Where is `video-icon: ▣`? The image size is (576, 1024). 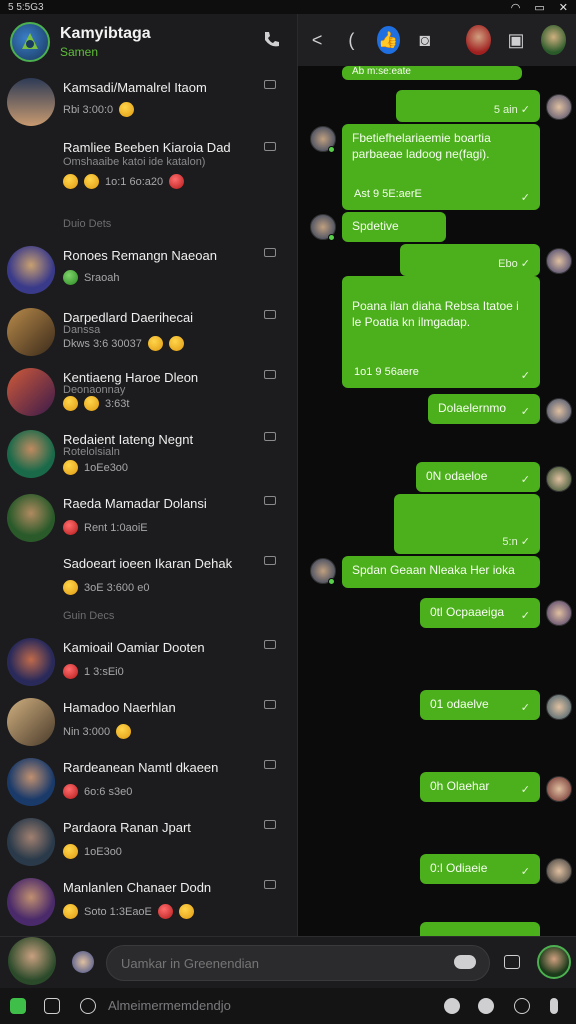 video-icon: ▣ is located at coordinates (516, 40).